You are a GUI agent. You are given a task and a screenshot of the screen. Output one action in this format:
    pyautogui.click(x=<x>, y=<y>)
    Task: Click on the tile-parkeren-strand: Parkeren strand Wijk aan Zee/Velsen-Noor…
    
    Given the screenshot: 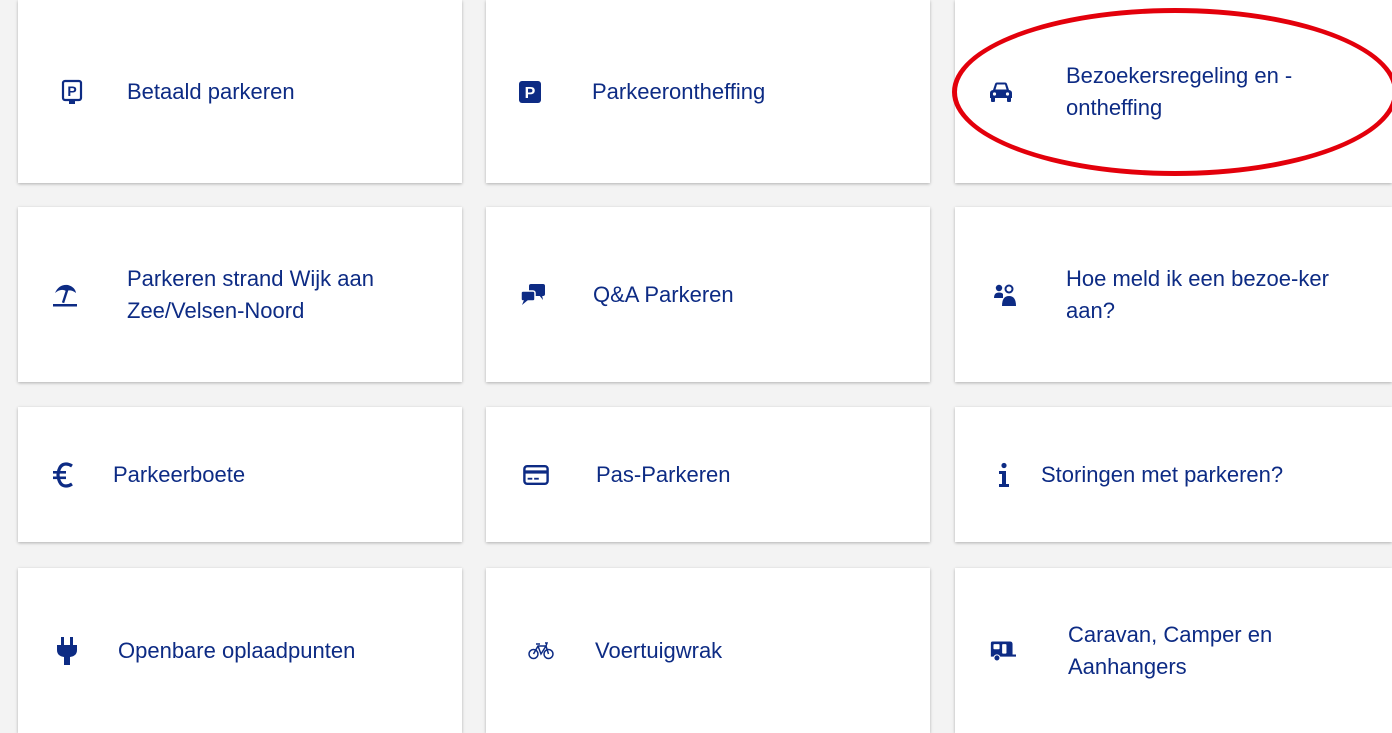 What is the action you would take?
    pyautogui.click(x=240, y=294)
    